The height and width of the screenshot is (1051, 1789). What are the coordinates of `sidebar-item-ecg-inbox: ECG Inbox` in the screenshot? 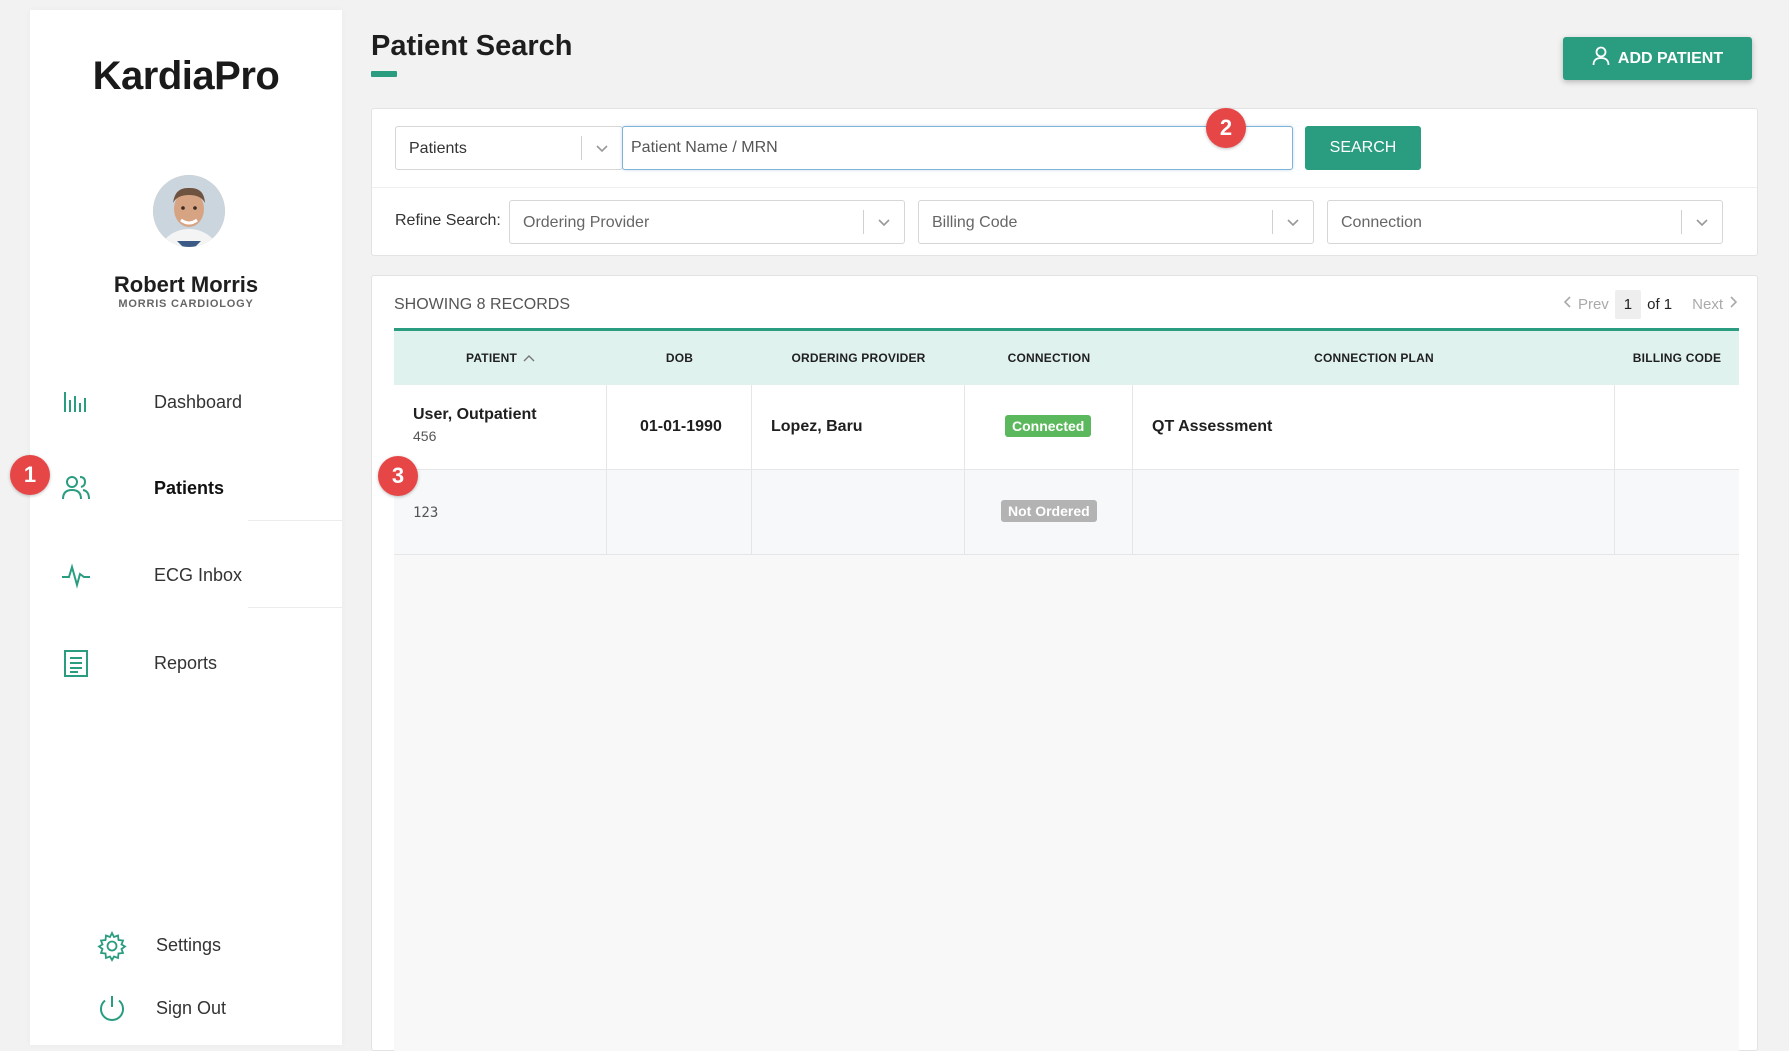 It's located at (186, 575).